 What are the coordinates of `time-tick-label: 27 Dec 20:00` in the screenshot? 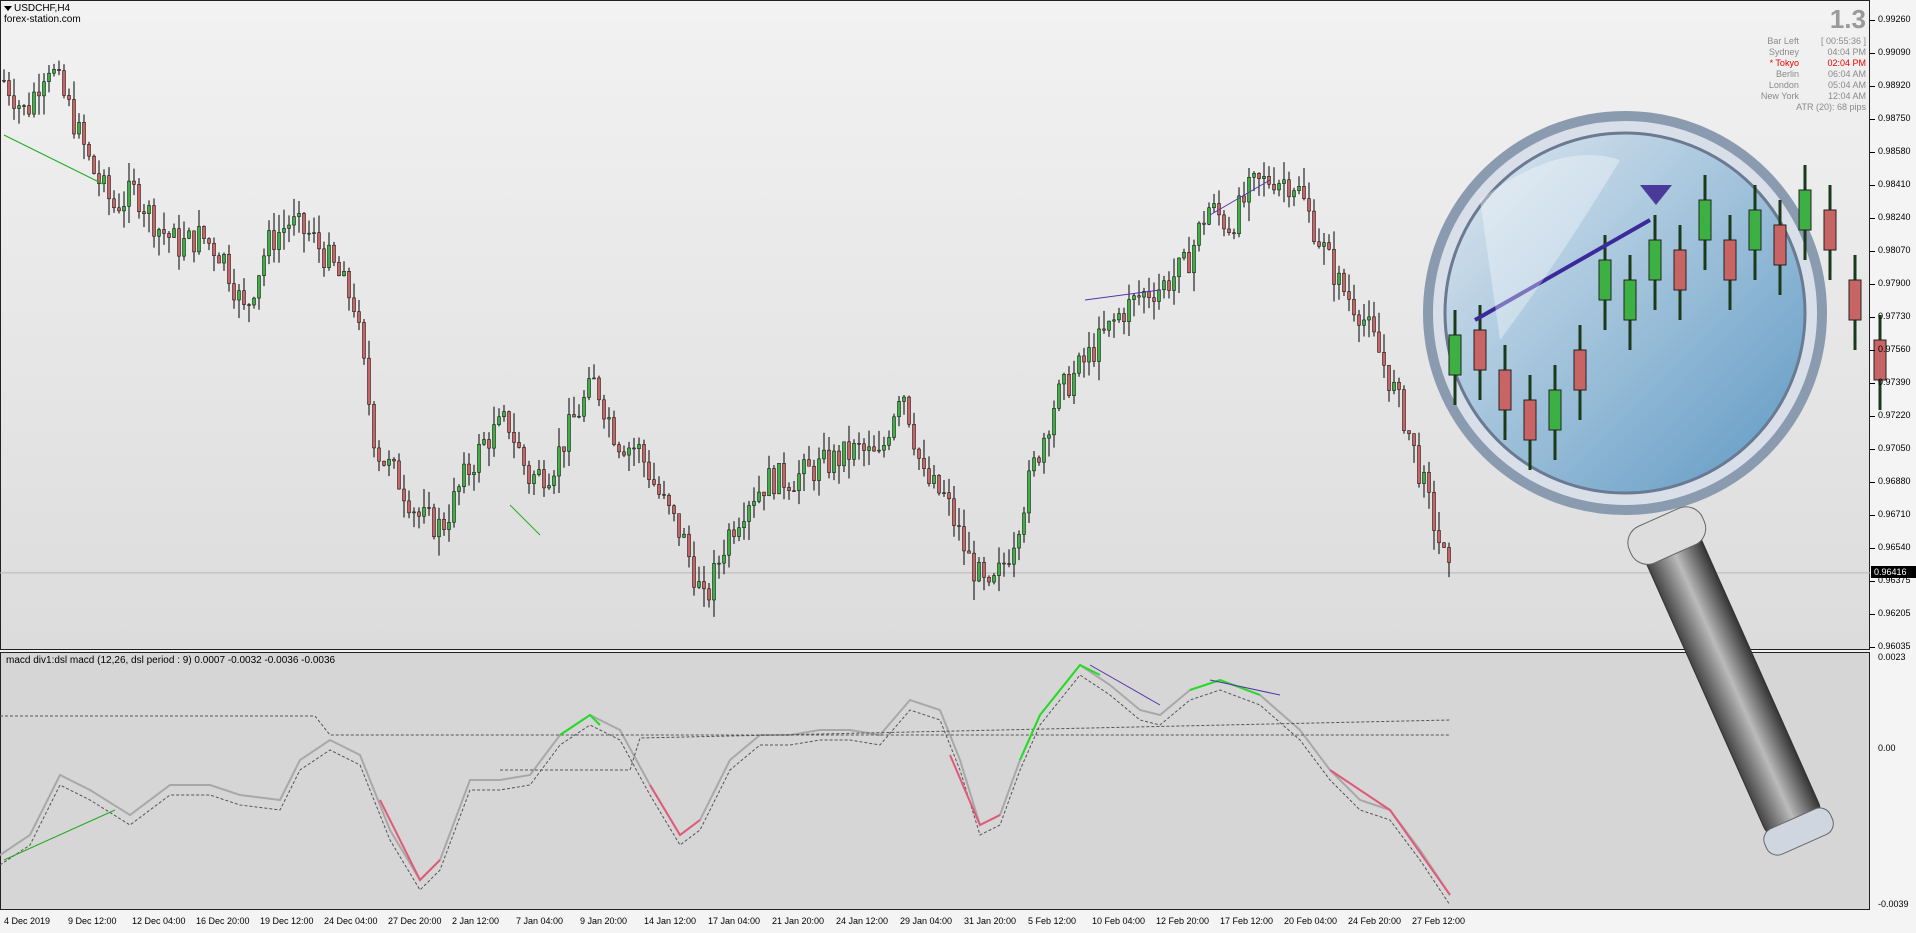 It's located at (415, 921).